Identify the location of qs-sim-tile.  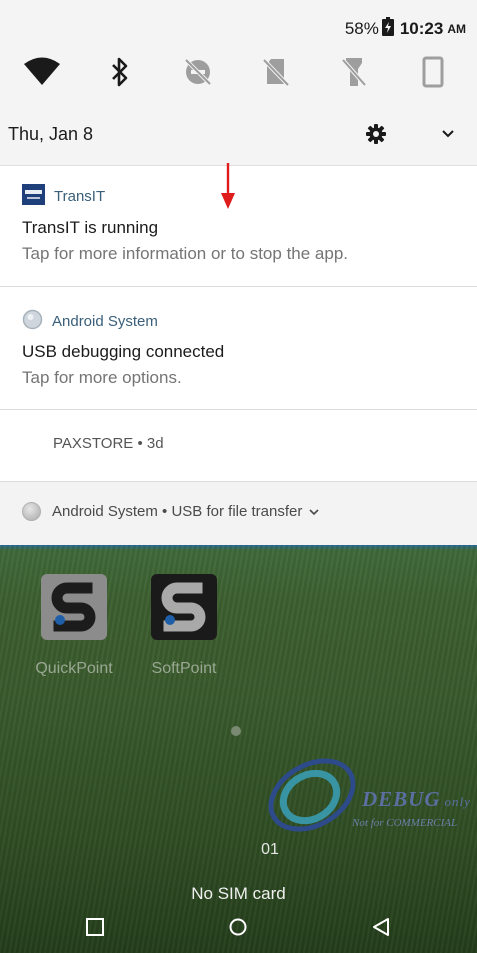
(276, 72).